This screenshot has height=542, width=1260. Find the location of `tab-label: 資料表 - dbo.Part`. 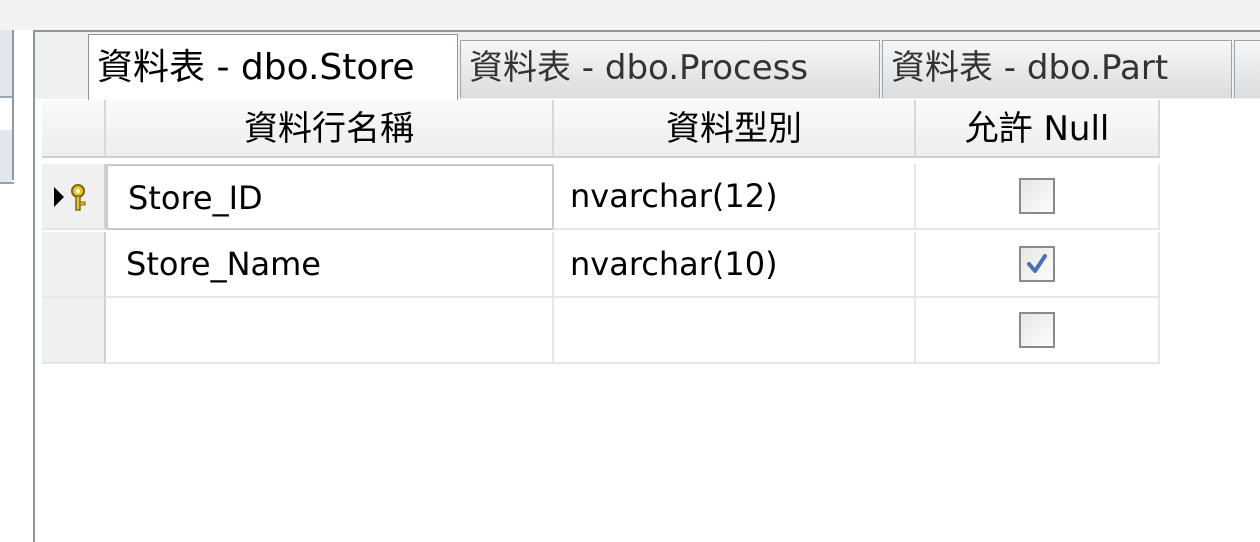

tab-label: 資料表 - dbo.Part is located at coordinates (1030, 68).